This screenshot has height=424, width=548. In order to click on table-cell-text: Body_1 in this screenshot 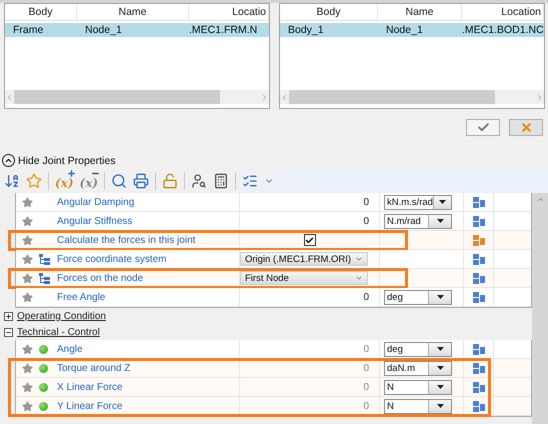, I will do `click(306, 30)`.